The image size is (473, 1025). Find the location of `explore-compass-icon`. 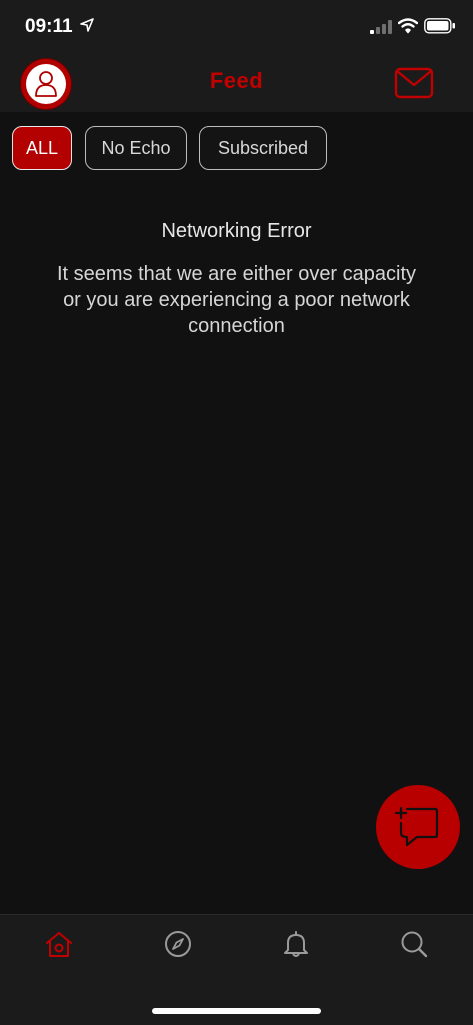

explore-compass-icon is located at coordinates (178, 944).